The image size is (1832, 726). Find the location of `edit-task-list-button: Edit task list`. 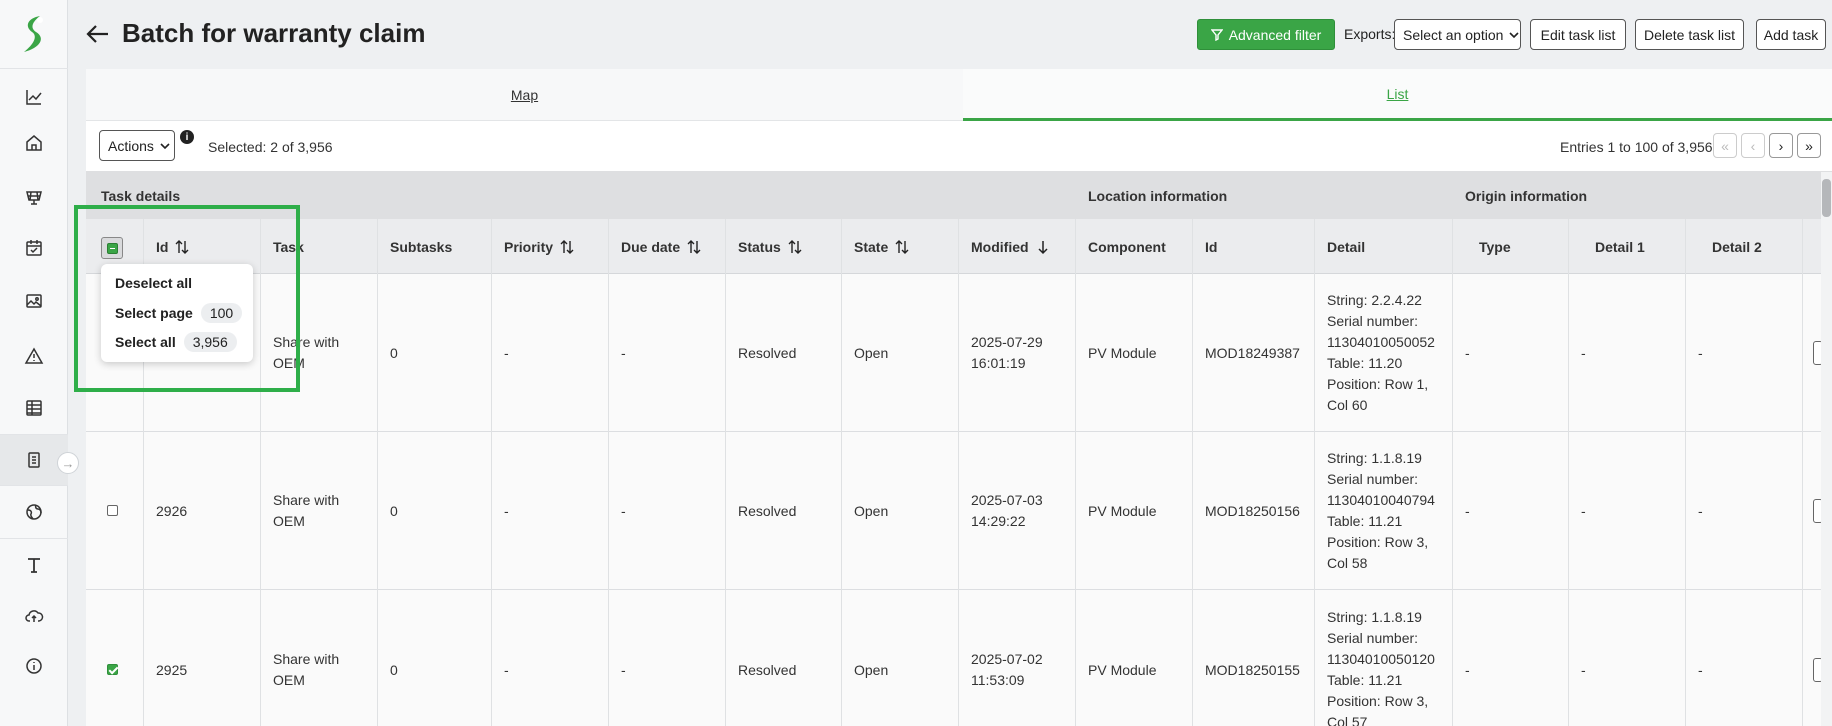

edit-task-list-button: Edit task list is located at coordinates (1578, 34).